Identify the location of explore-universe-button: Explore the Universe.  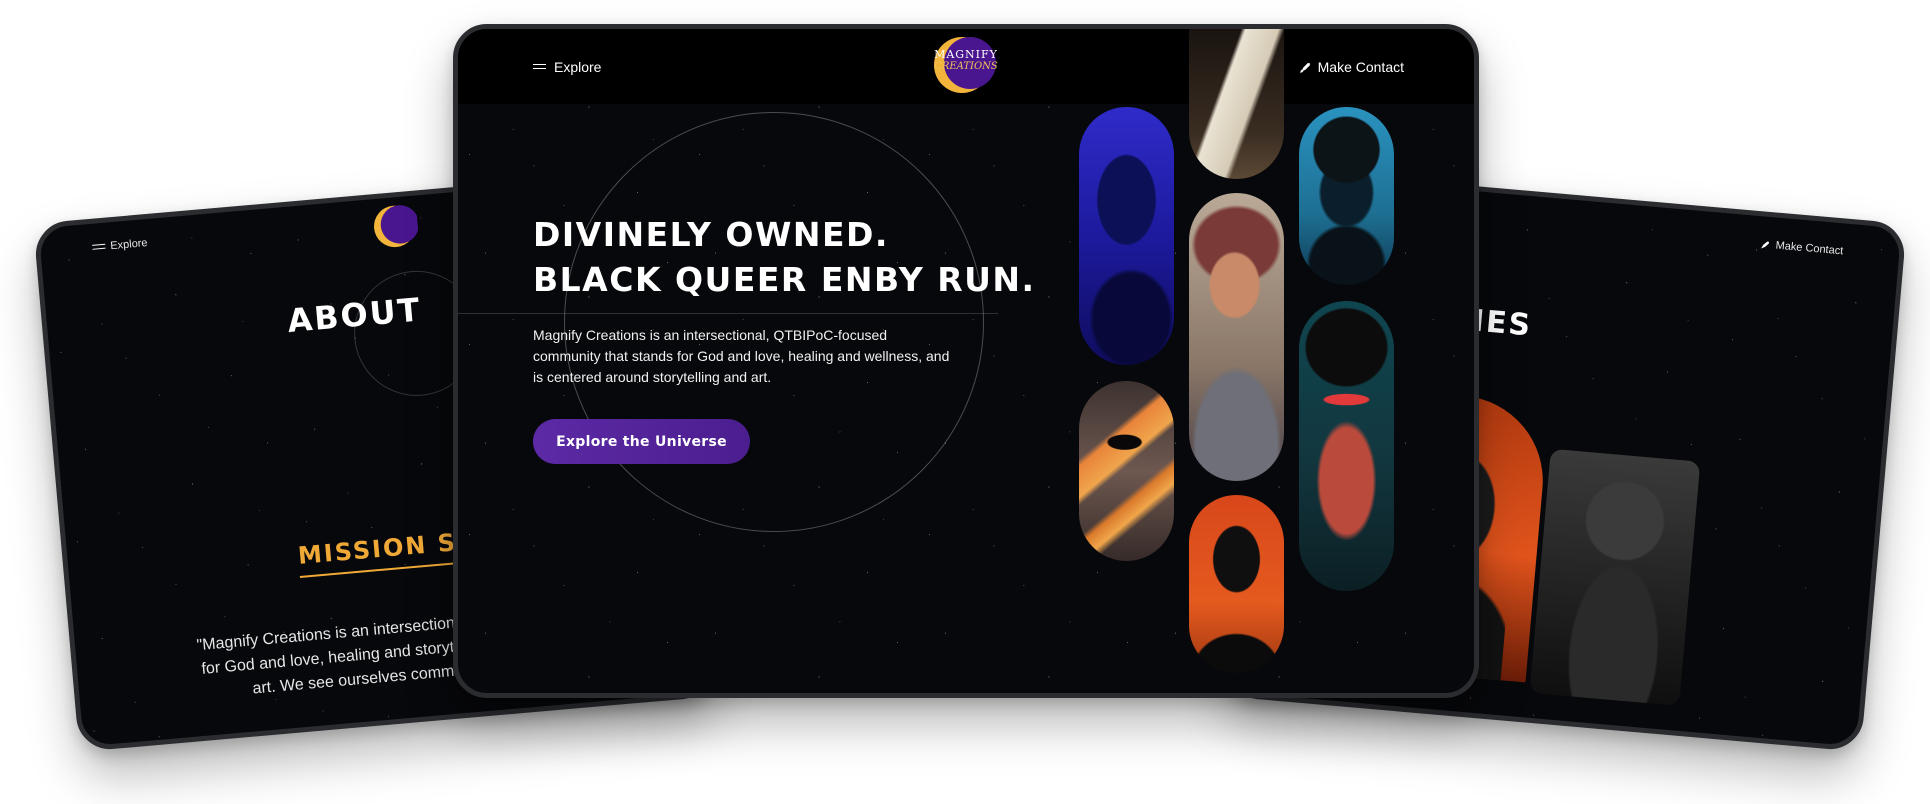
(641, 441).